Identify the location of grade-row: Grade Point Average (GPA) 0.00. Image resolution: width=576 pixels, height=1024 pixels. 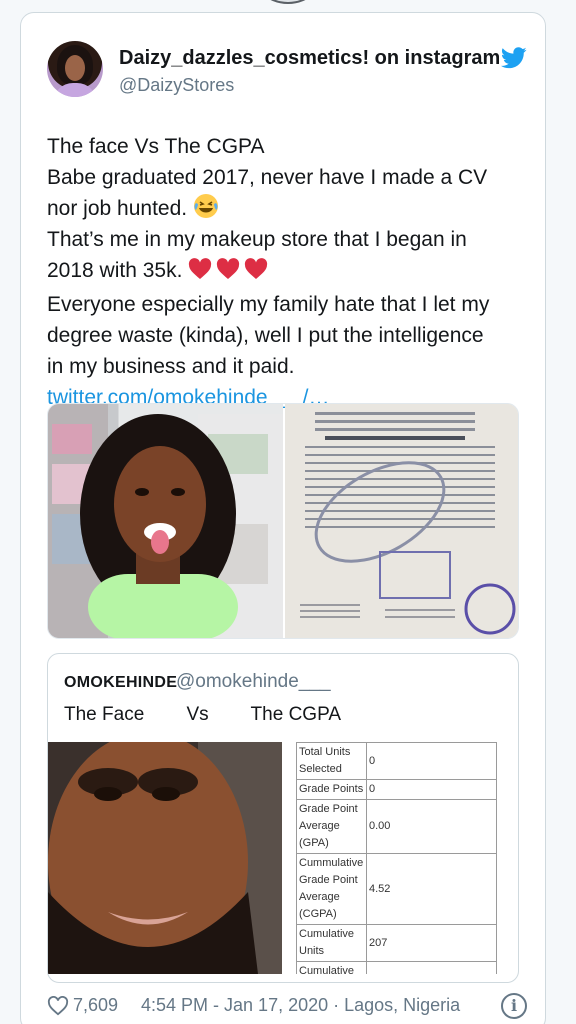
(396, 826).